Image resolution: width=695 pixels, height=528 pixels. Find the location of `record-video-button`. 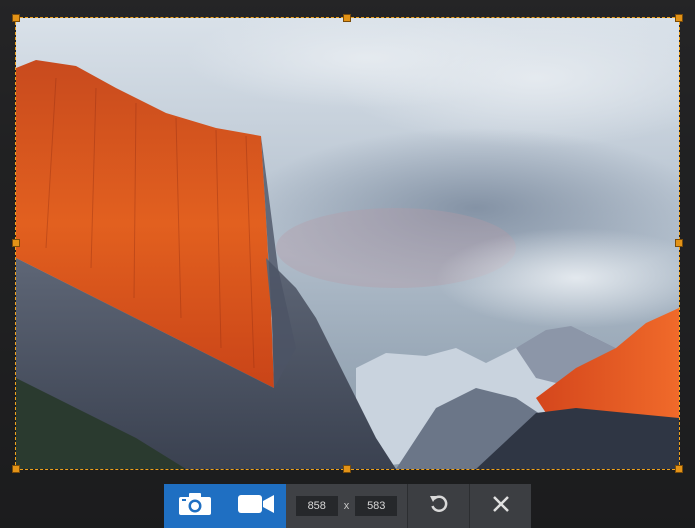

record-video-button is located at coordinates (255, 506).